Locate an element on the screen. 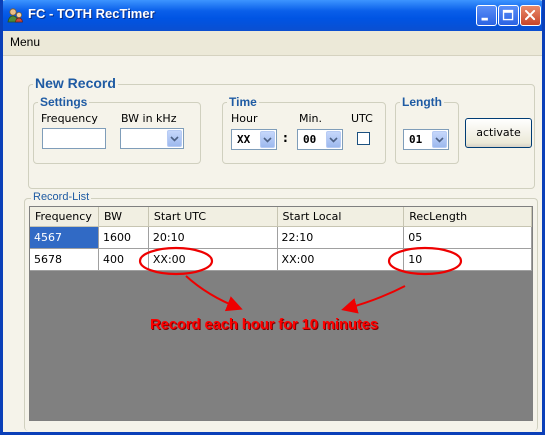 The width and height of the screenshot is (545, 435). annotation-overlay is located at coordinates (300, 280).